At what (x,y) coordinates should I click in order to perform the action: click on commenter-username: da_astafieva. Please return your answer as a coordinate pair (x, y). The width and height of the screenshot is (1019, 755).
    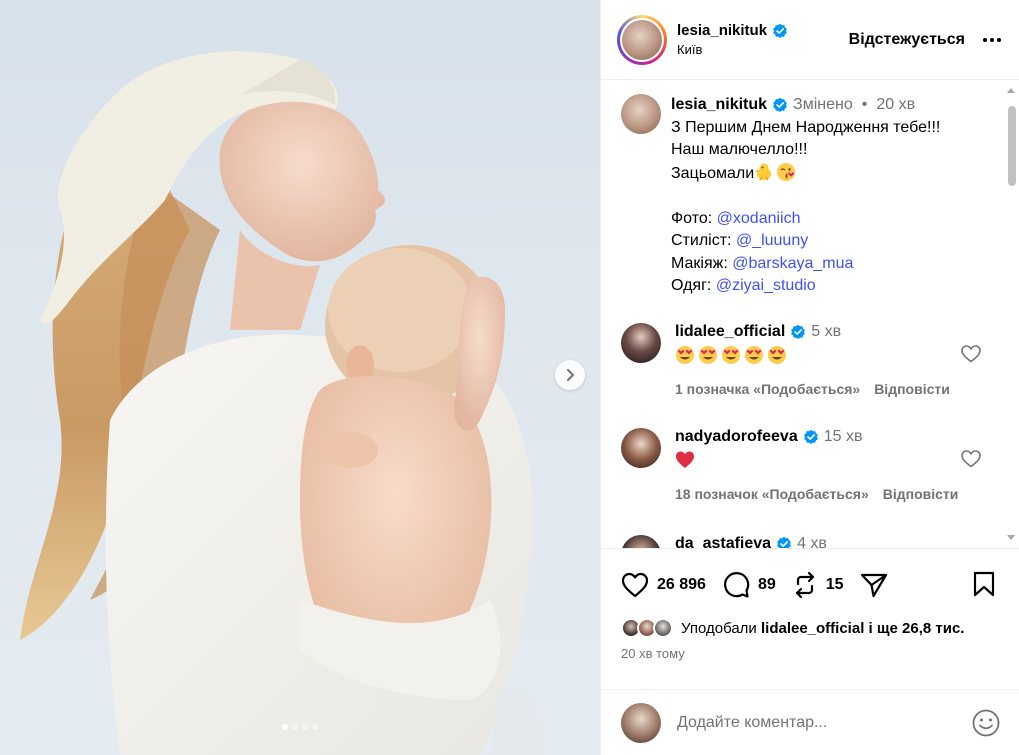
    Looking at the image, I should click on (723, 541).